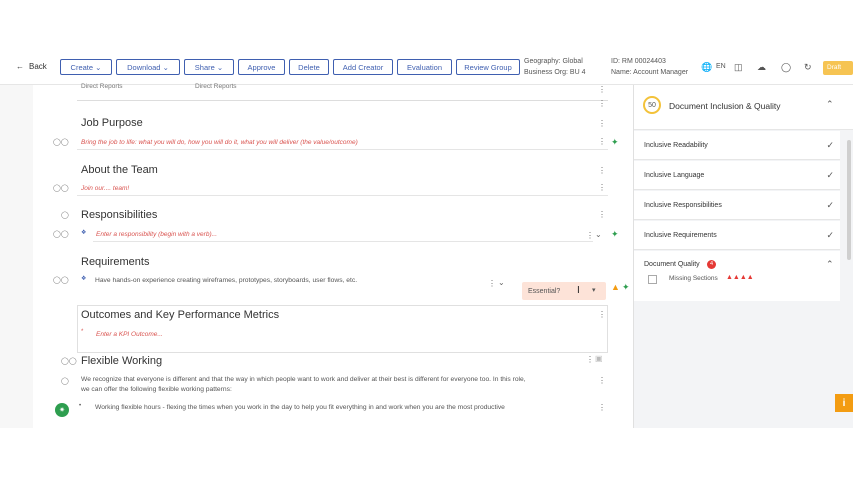  I want to click on back-button: ← Back, so click(31, 66).